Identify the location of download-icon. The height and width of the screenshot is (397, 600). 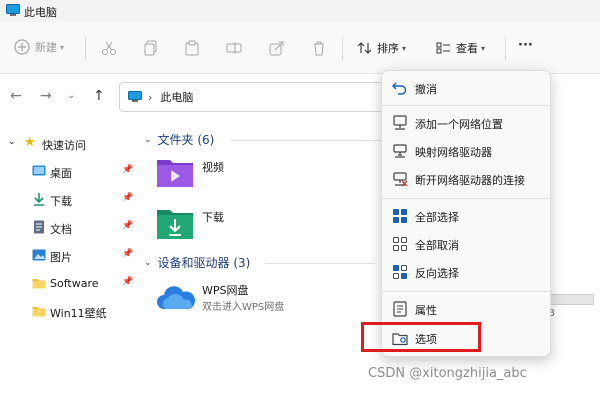
(39, 199).